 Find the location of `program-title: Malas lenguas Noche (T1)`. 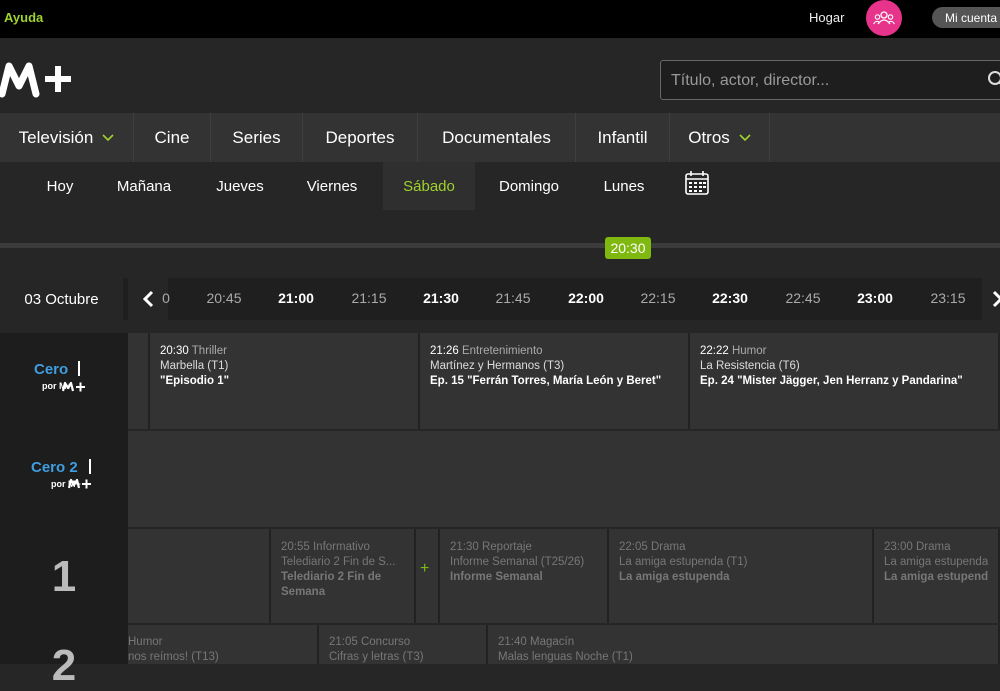

program-title: Malas lenguas Noche (T1) is located at coordinates (743, 657).